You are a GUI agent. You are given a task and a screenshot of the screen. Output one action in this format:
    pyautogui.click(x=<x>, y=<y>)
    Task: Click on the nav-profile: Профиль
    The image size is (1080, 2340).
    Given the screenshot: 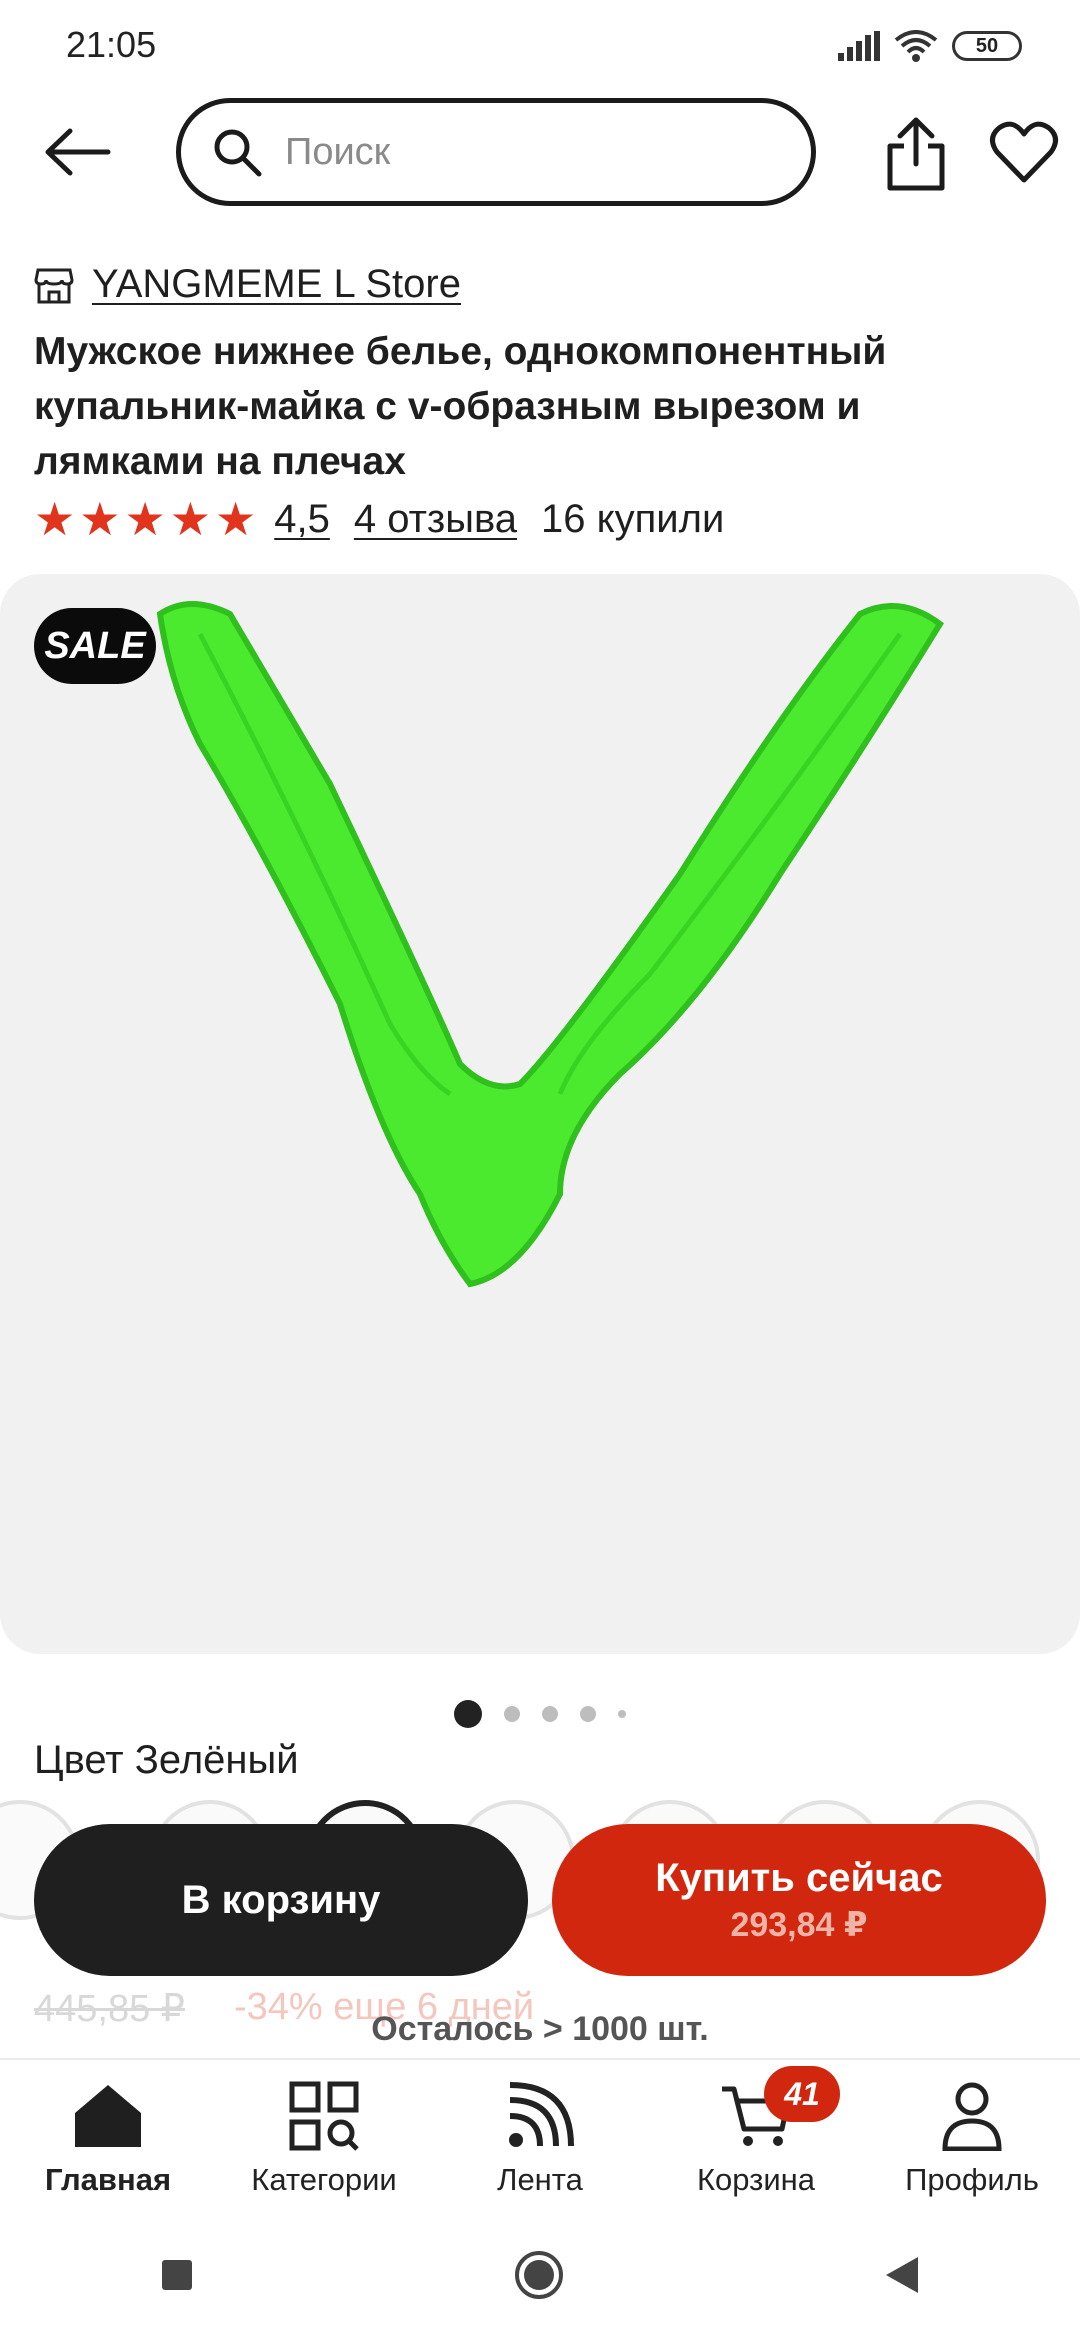 What is the action you would take?
    pyautogui.click(x=972, y=2129)
    